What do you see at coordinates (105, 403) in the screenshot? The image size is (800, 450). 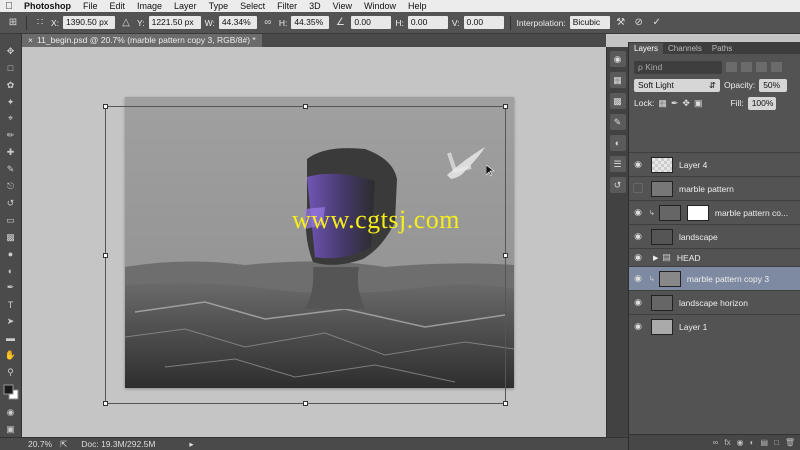 I see `transform-handle-bottom-left` at bounding box center [105, 403].